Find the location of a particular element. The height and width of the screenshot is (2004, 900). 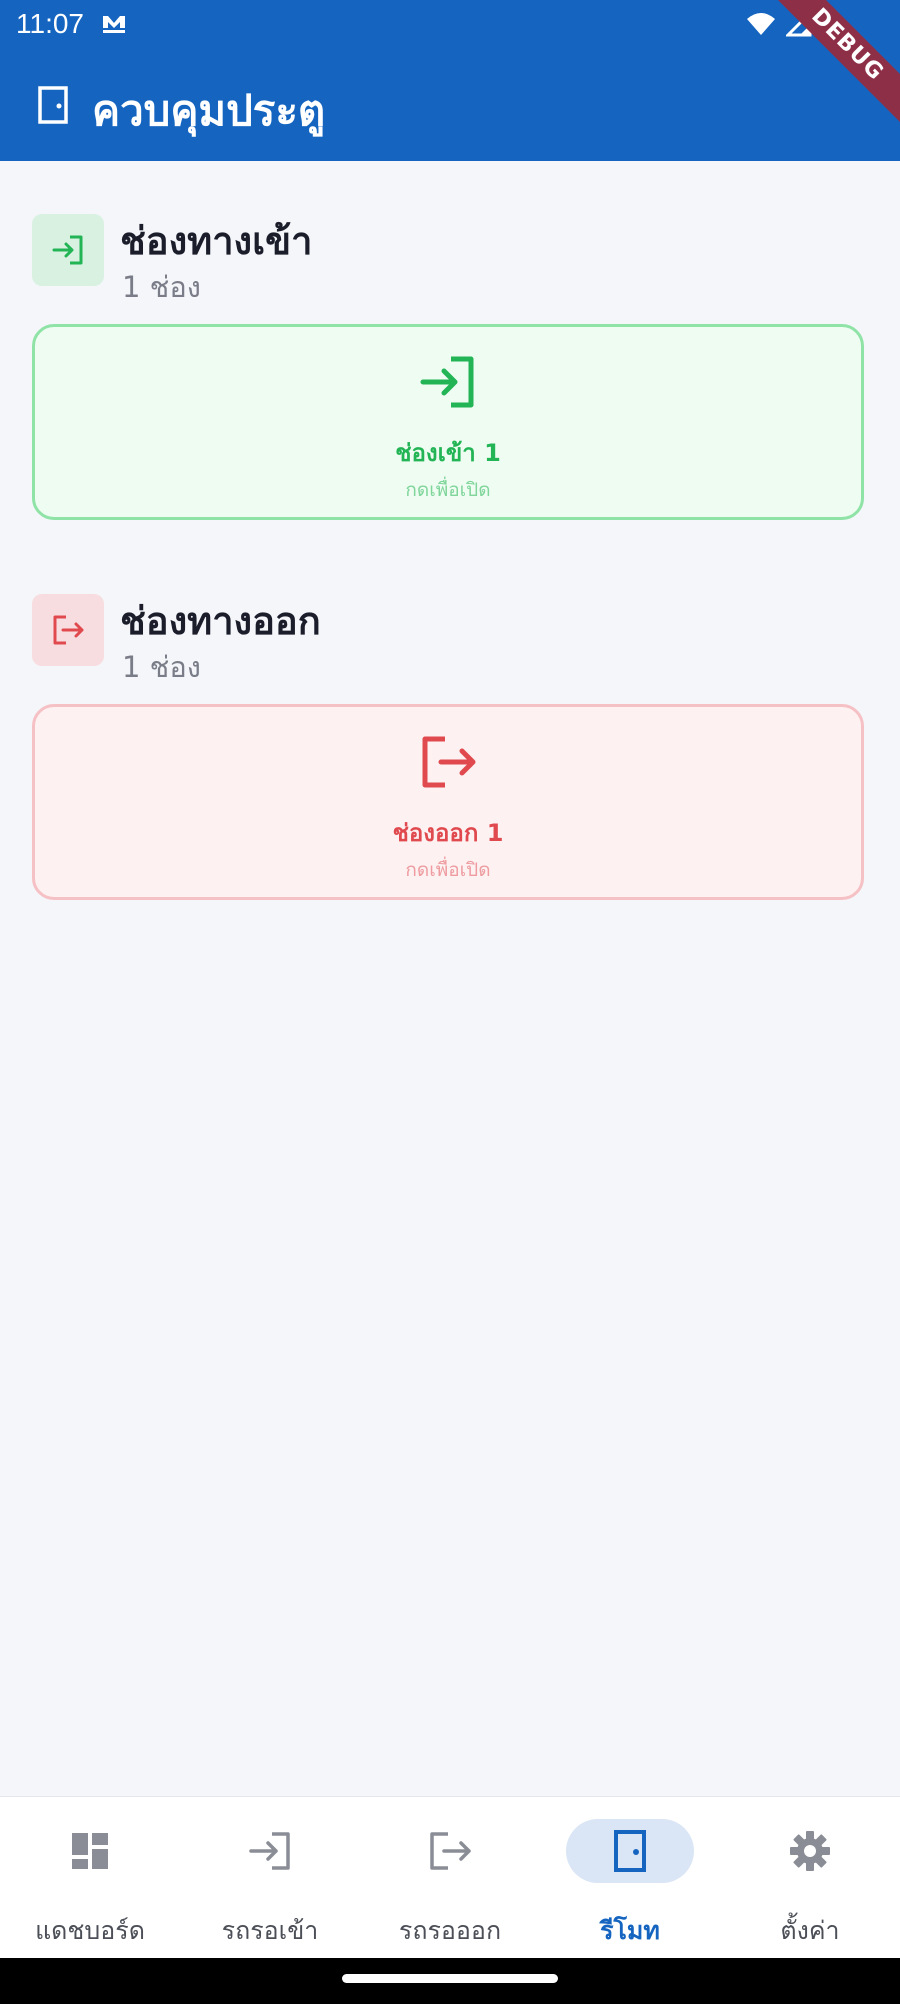

bottom-navigation: แดชบอร์ด รถรอเข้า รถรอออก รีโมท ตั้งค่า is located at coordinates (450, 1877).